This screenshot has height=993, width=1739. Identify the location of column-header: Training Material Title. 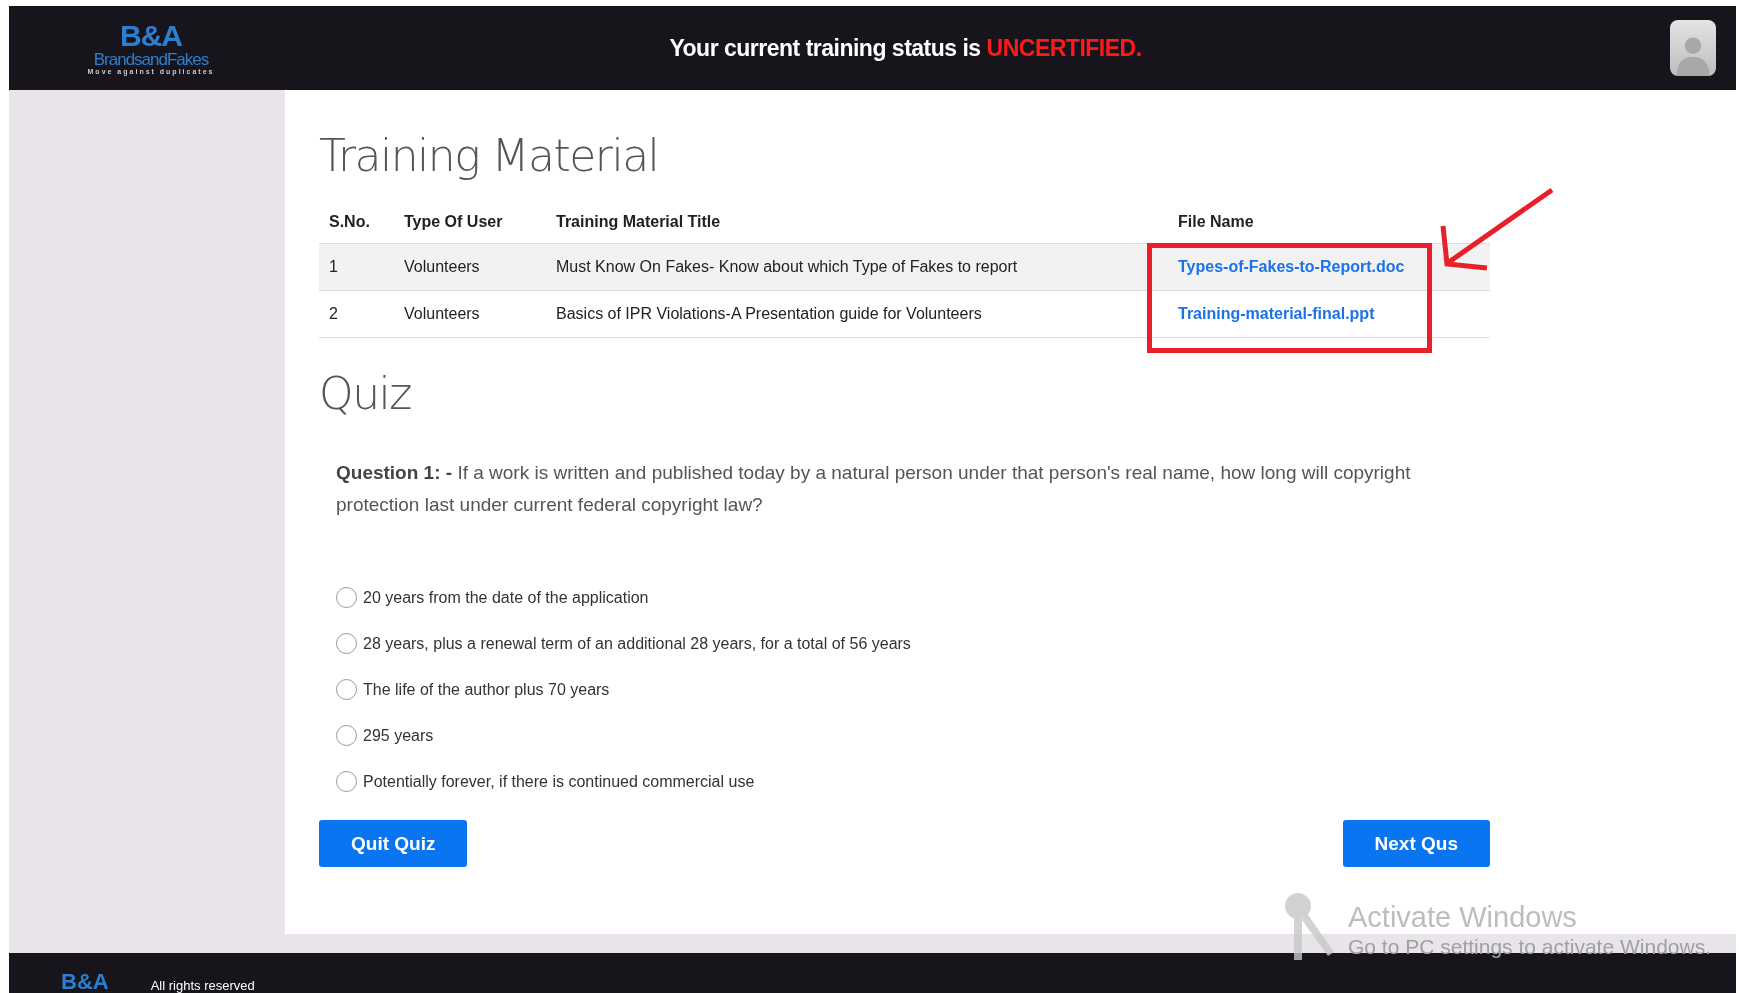
(857, 220).